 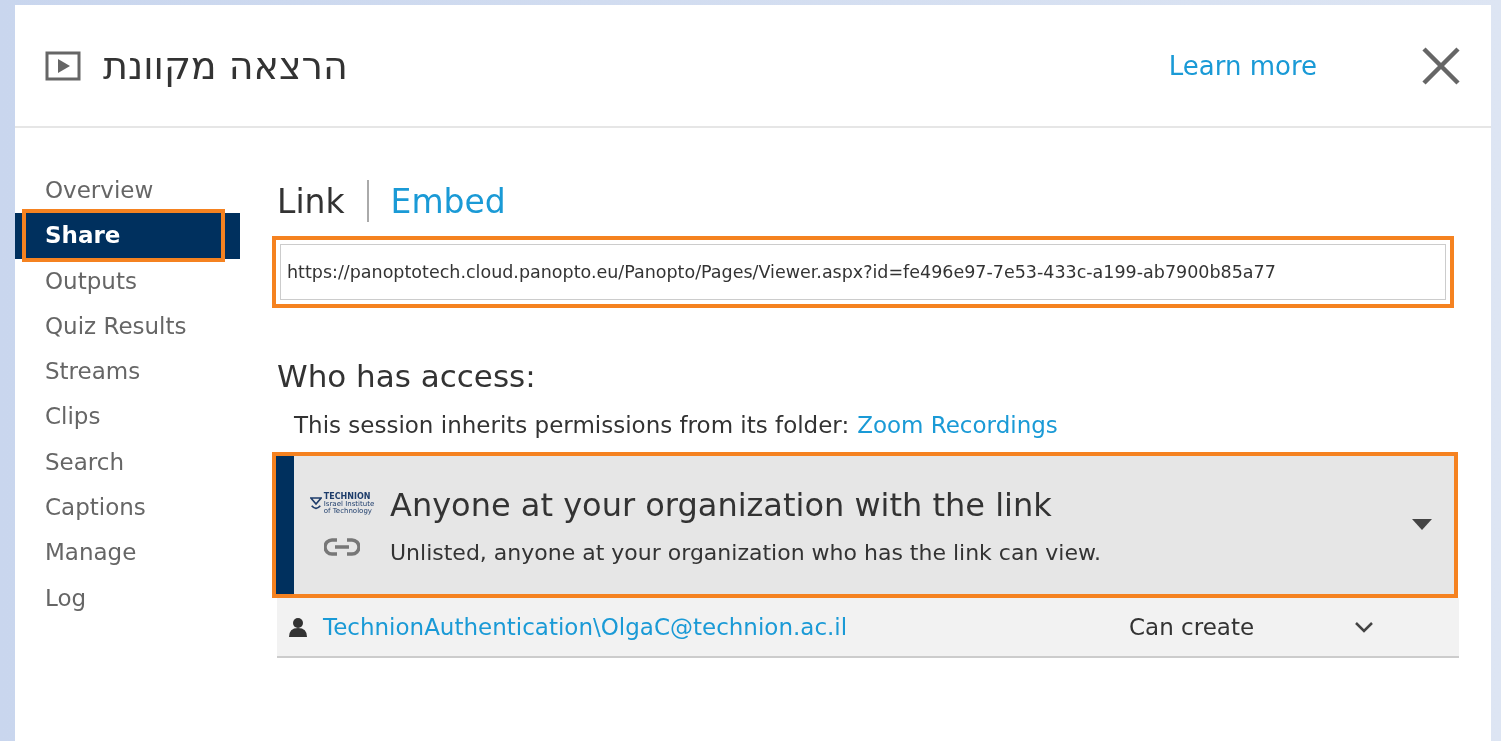 I want to click on sidebar-item: Overview, so click(x=127, y=191).